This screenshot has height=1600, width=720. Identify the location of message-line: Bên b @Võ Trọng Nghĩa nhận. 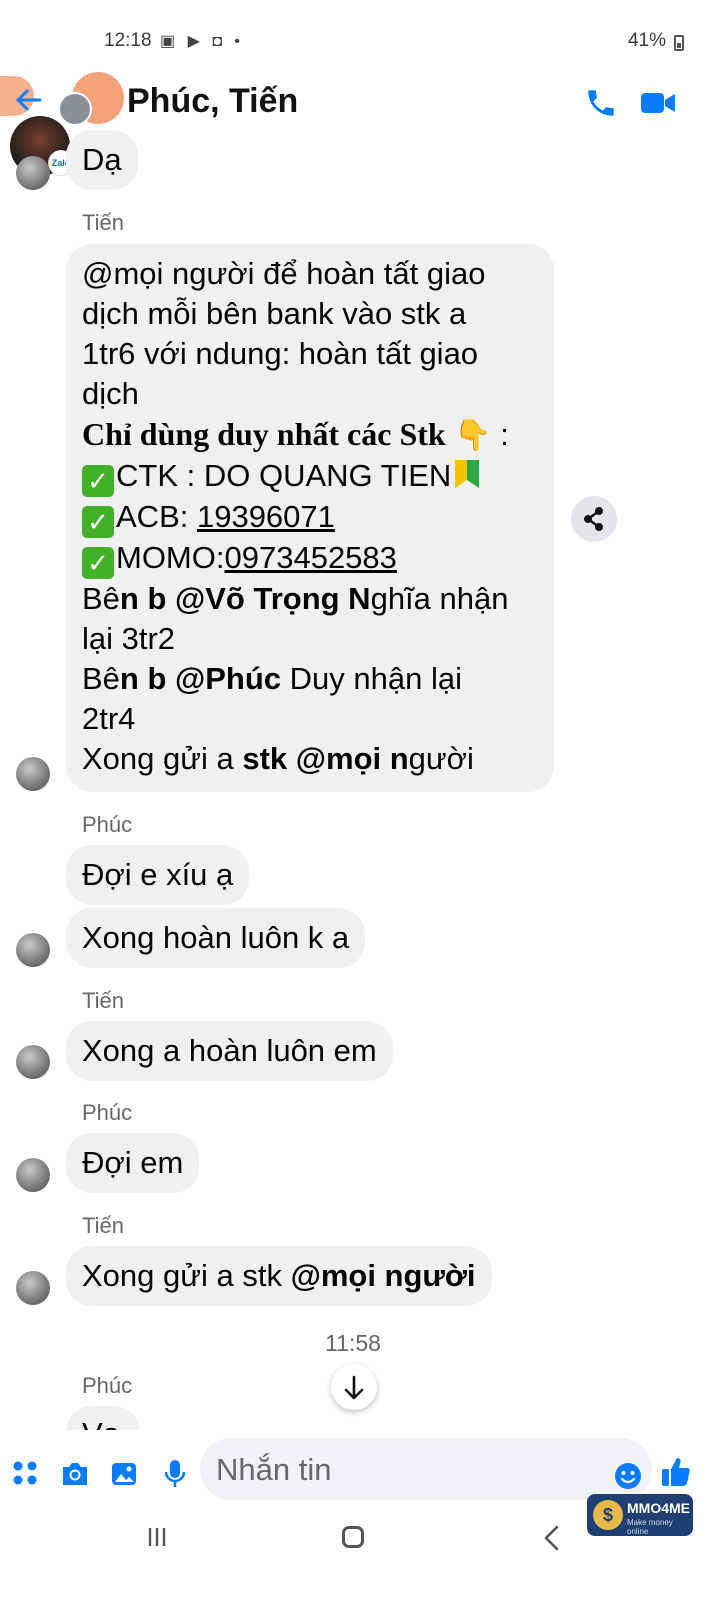
(310, 599).